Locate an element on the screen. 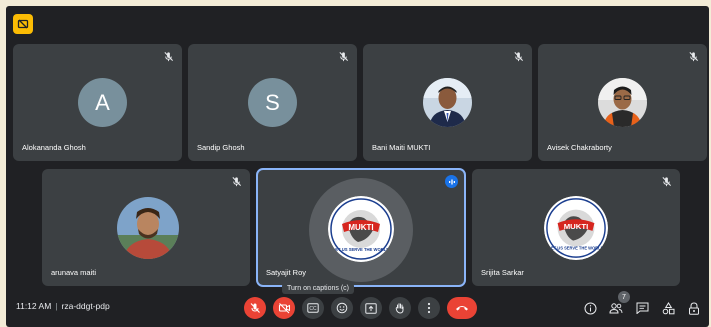 This screenshot has height=327, width=711. participant-tile: A Alokananda Ghosh is located at coordinates (97, 102).